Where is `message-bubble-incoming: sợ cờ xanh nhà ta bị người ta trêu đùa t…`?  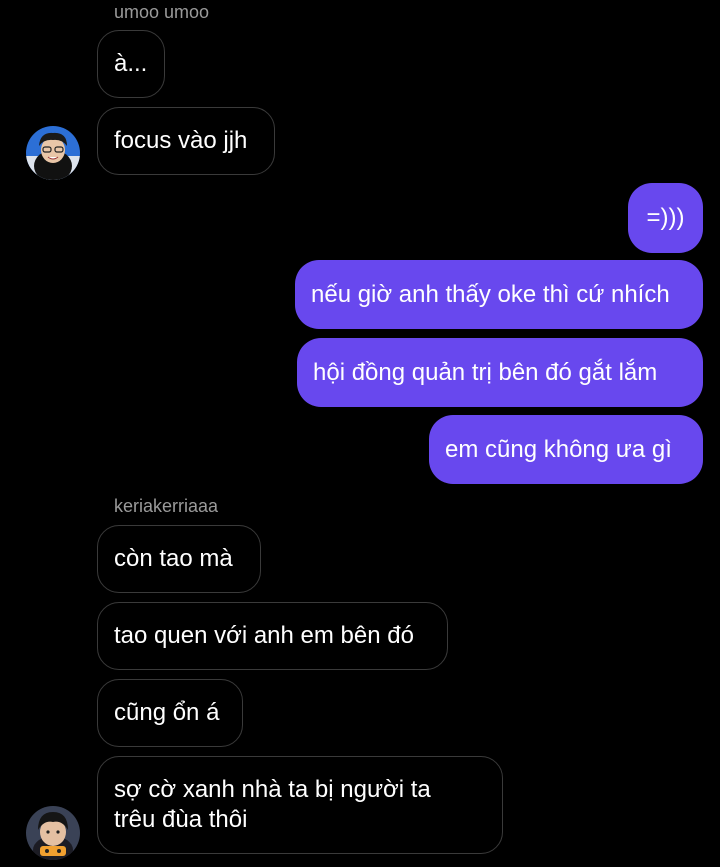 message-bubble-incoming: sợ cờ xanh nhà ta bị người ta trêu đùa t… is located at coordinates (300, 805).